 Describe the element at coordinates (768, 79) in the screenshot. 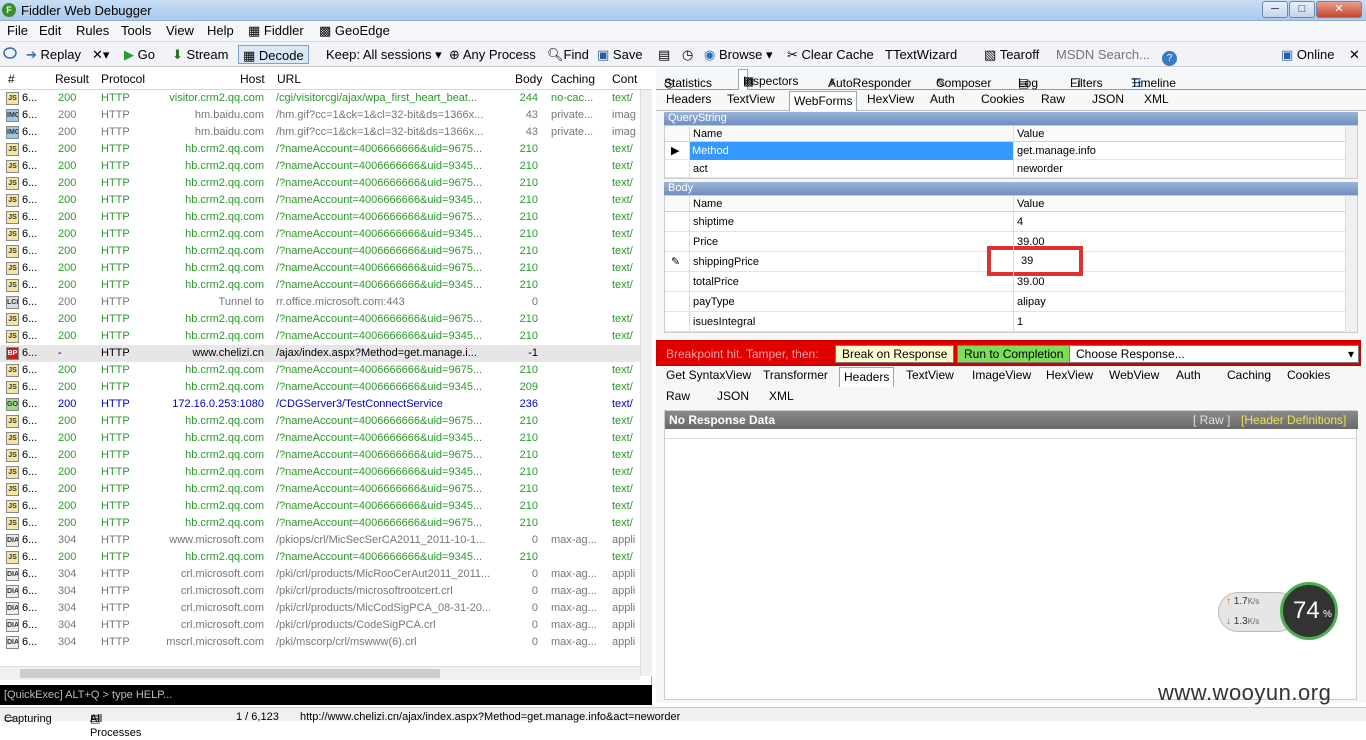

I see `tab-inspectors: ▩ Inspectors` at that location.